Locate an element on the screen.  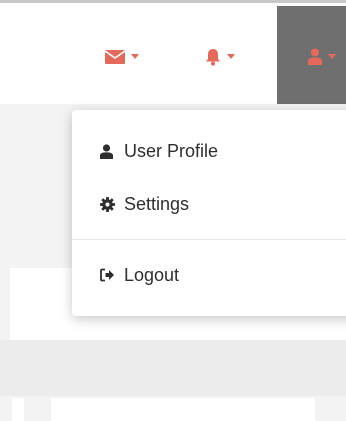
menu-item-user-profile: User Profile is located at coordinates (209, 151).